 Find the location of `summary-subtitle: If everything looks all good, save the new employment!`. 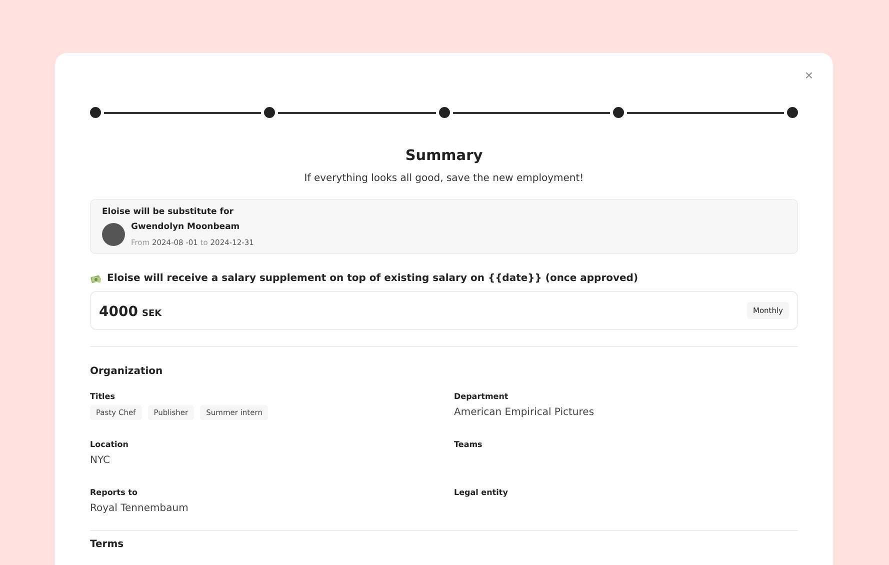

summary-subtitle: If everything looks all good, save the new employment! is located at coordinates (444, 178).